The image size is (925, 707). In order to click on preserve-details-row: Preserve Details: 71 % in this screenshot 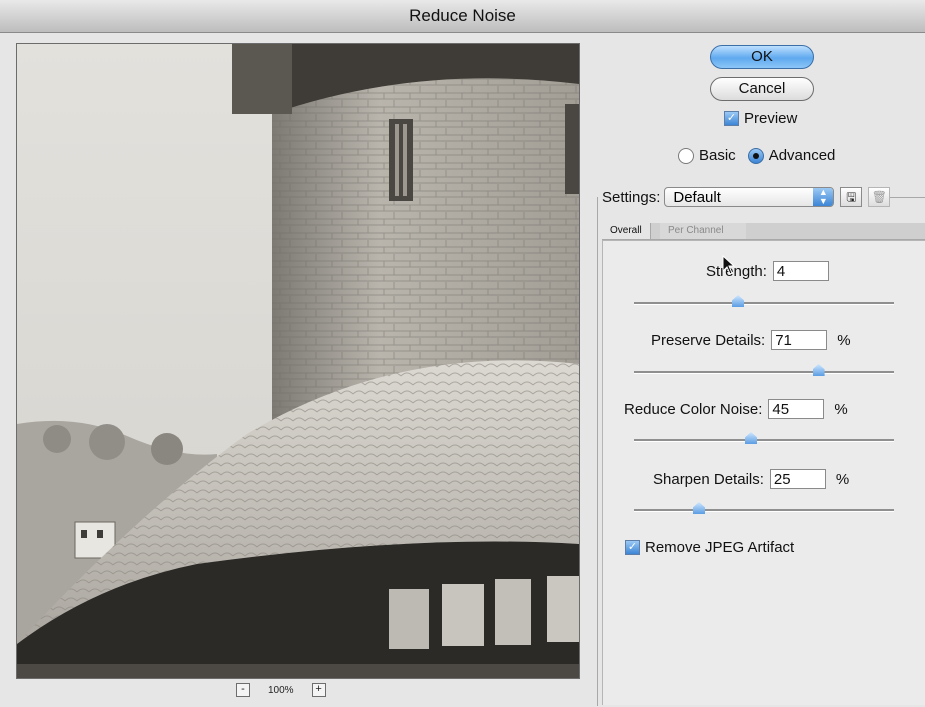, I will do `click(751, 340)`.